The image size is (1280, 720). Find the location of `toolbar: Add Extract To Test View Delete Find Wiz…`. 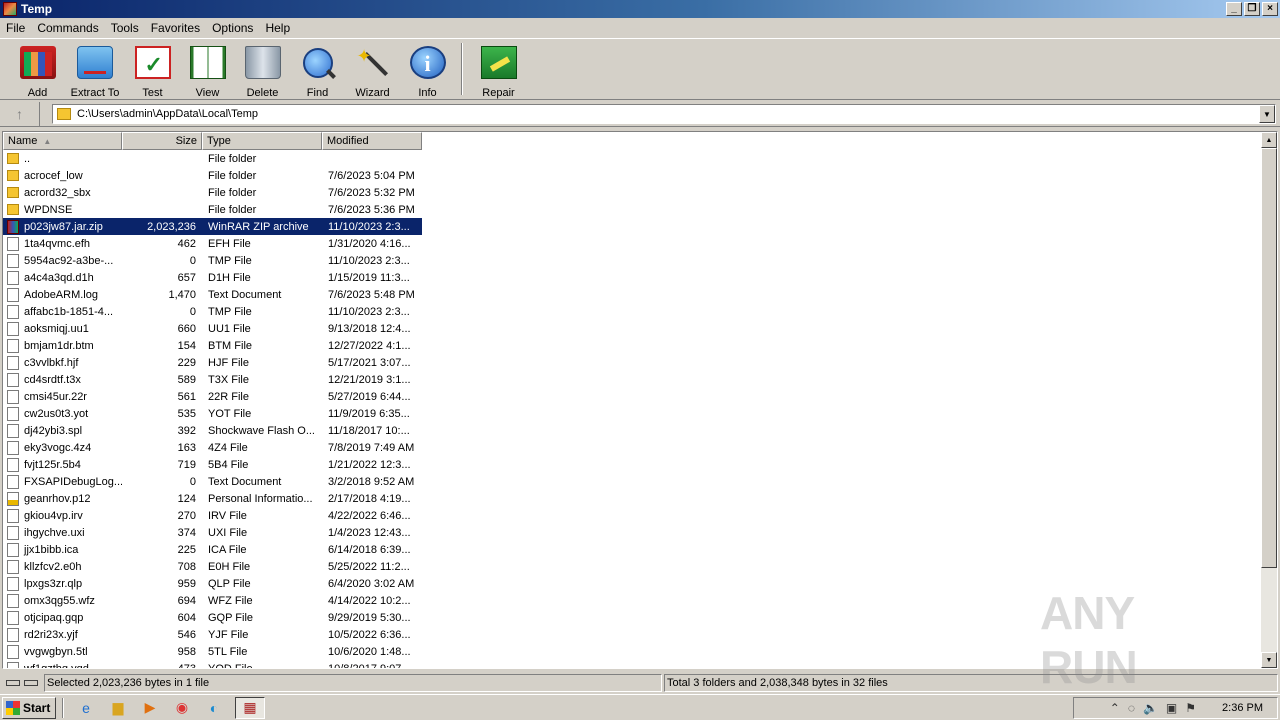

toolbar: Add Extract To Test View Delete Find Wiz… is located at coordinates (640, 69).